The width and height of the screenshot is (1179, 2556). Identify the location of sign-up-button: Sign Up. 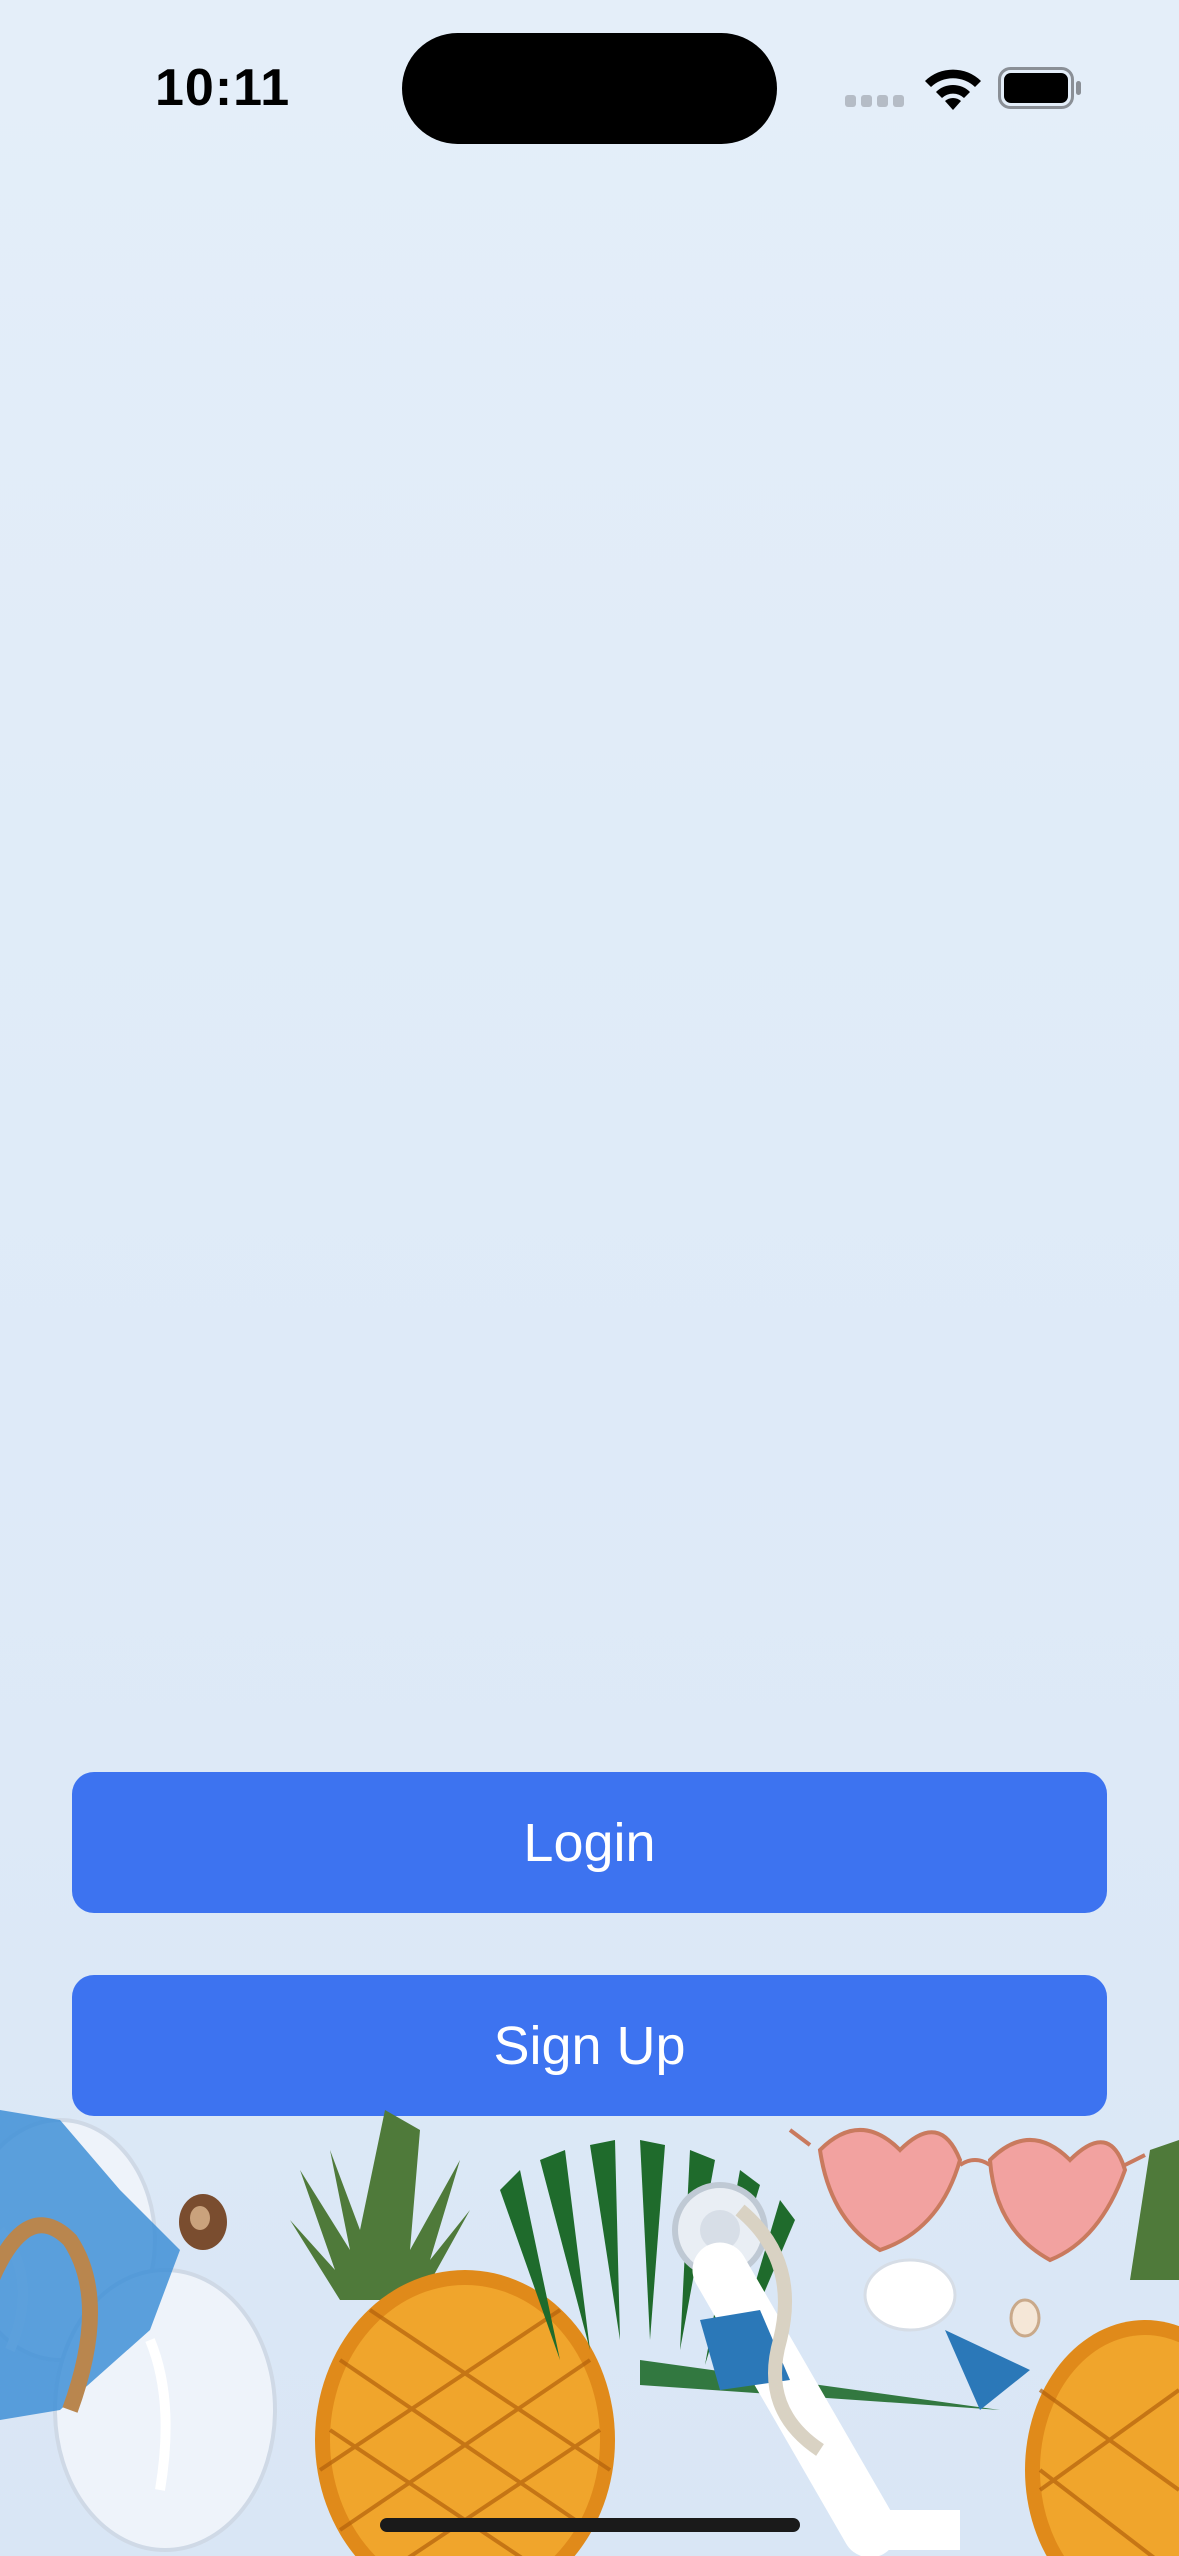
(589, 2045).